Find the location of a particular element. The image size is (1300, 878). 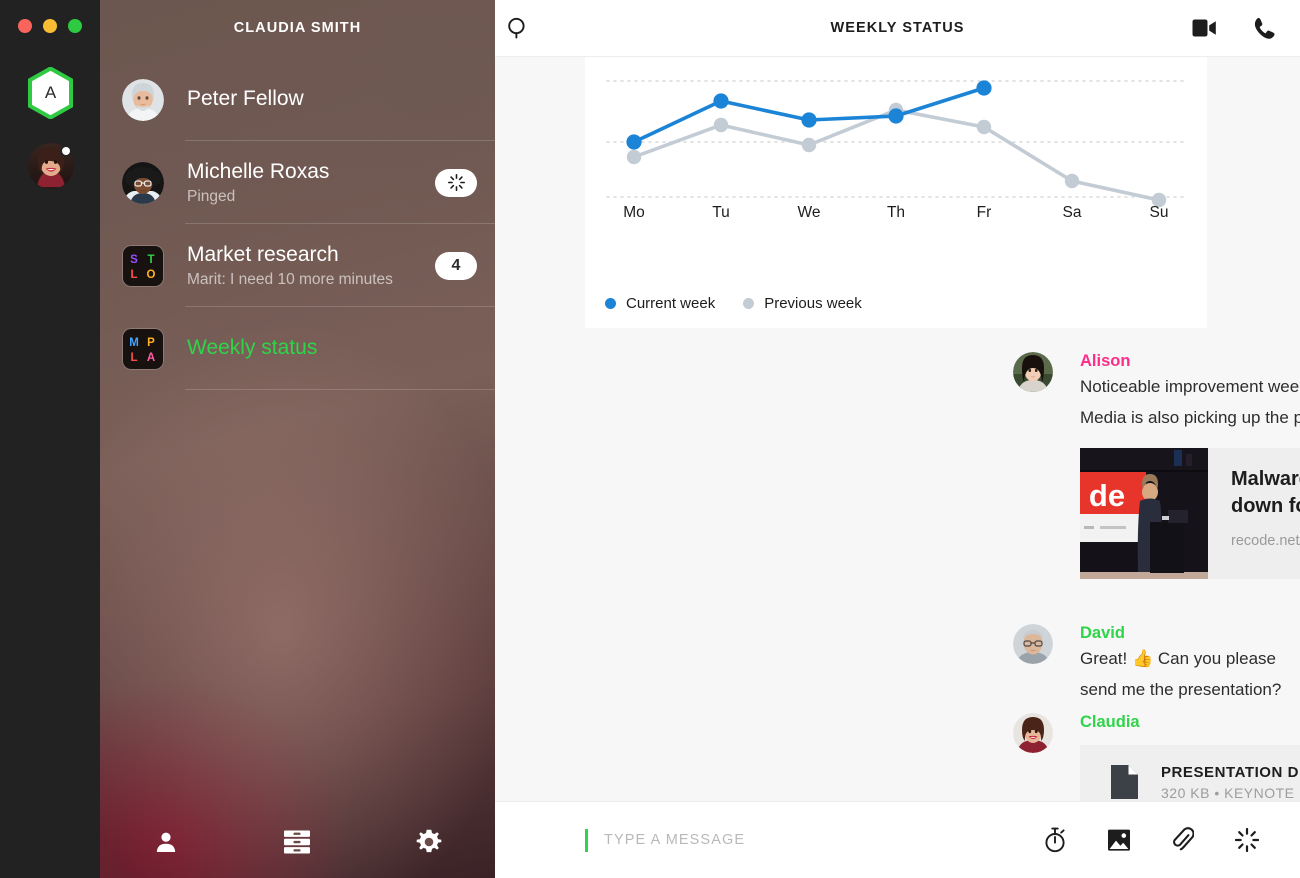

avatar-group-weekly-status: M P L A is located at coordinates (143, 348).